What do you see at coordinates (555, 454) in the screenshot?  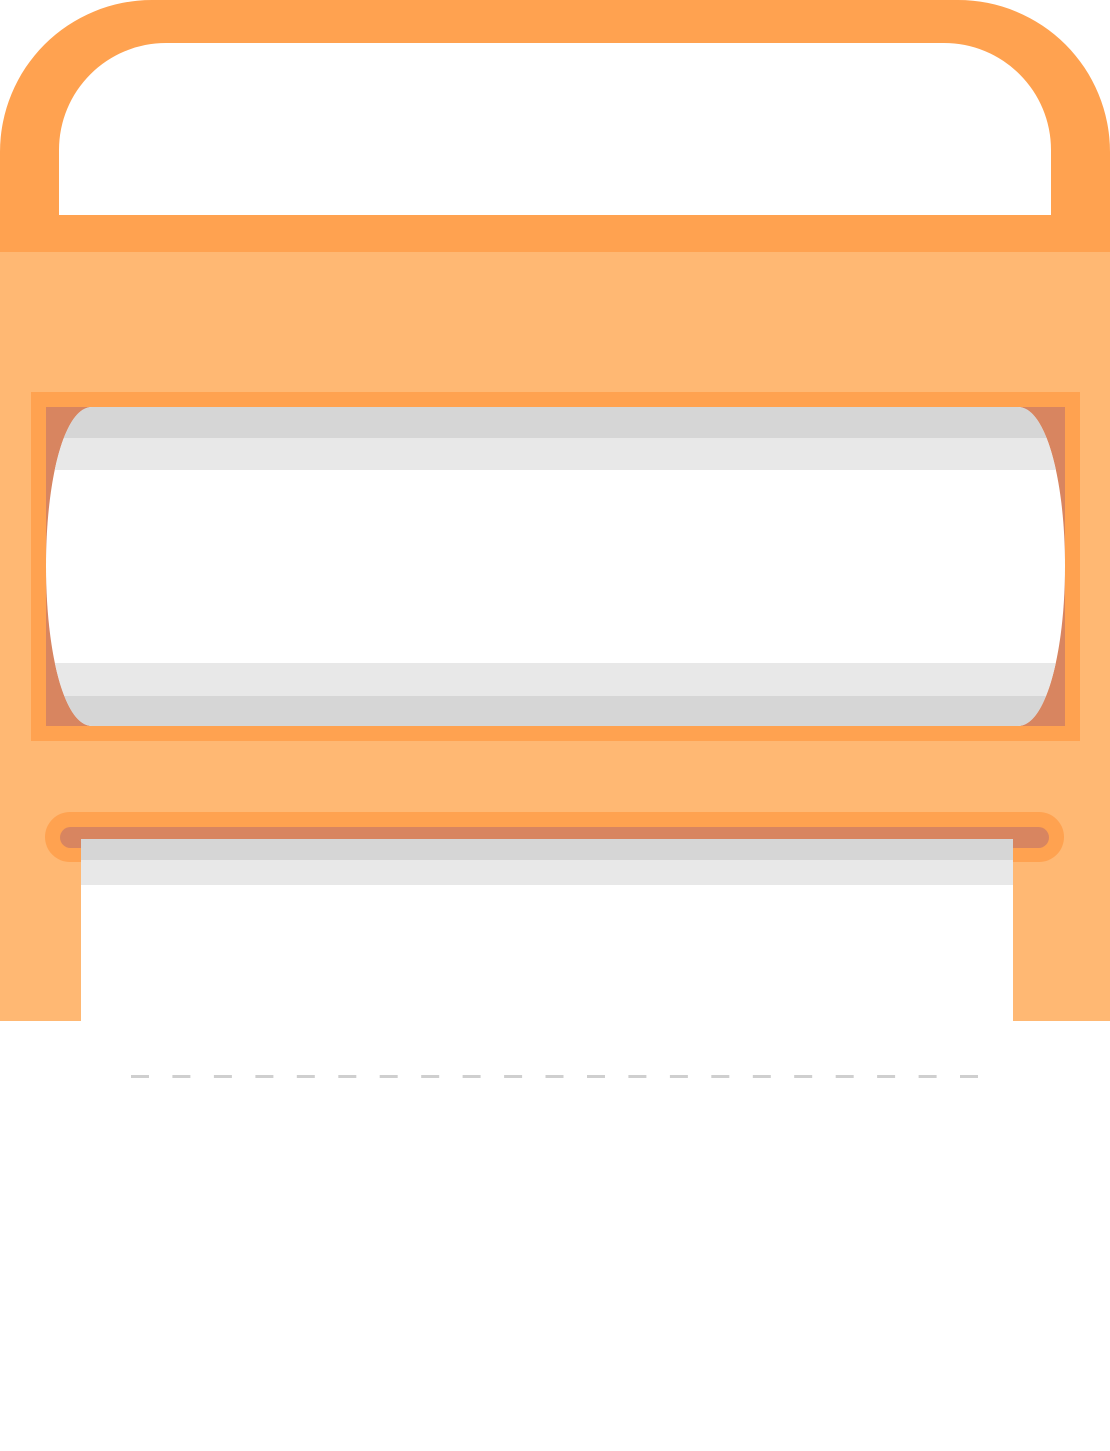 I see `roll-top-midtone` at bounding box center [555, 454].